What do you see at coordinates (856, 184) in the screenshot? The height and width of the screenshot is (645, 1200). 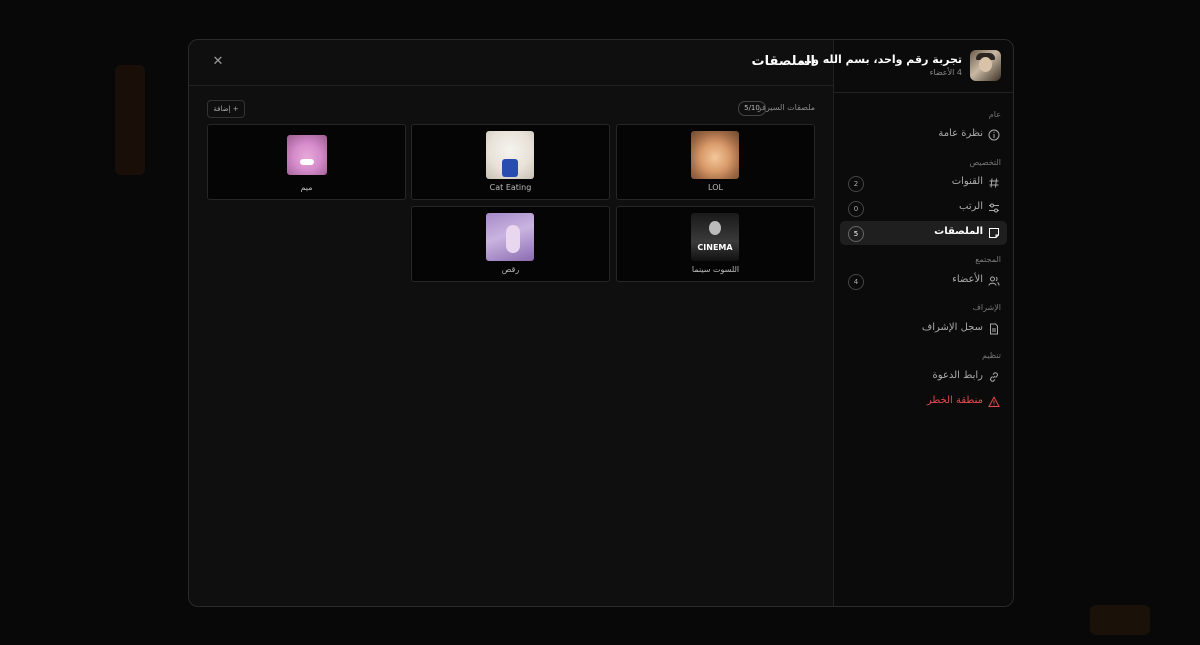 I see `sidebar-item-count: 2` at bounding box center [856, 184].